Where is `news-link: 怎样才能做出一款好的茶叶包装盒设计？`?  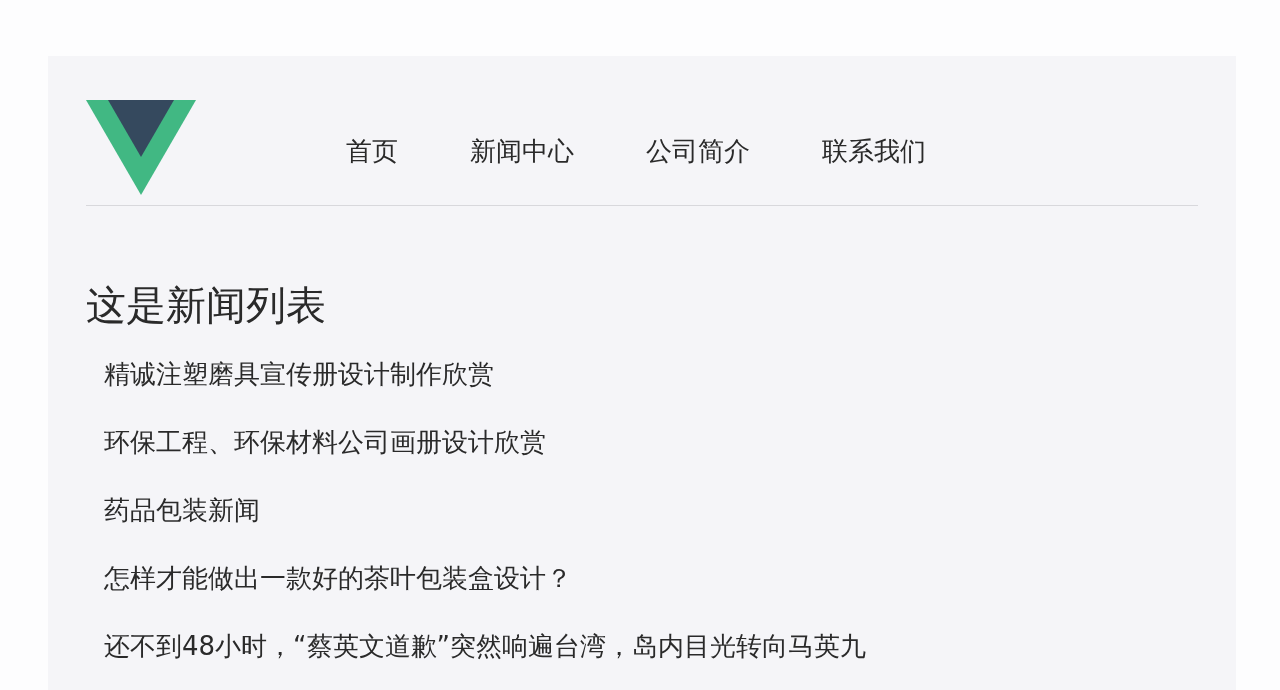 news-link: 怎样才能做出一款好的茶叶包装盒设计？ is located at coordinates (651, 578).